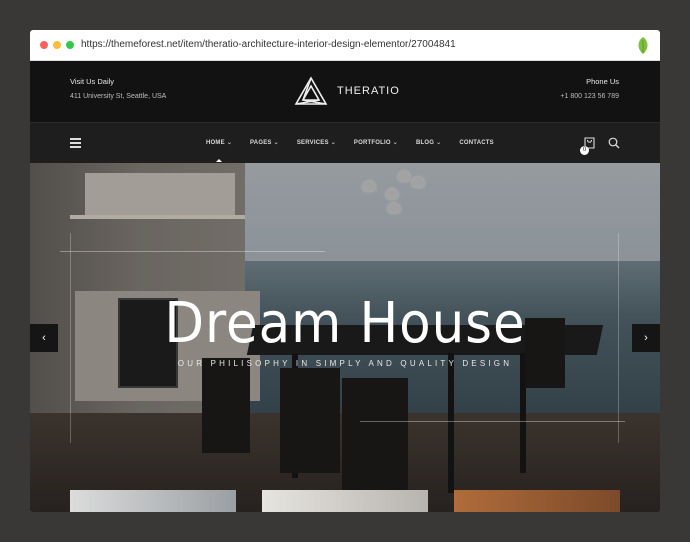 Image resolution: width=690 pixels, height=542 pixels. I want to click on nav-item-blog: BLOG ⌄, so click(428, 143).